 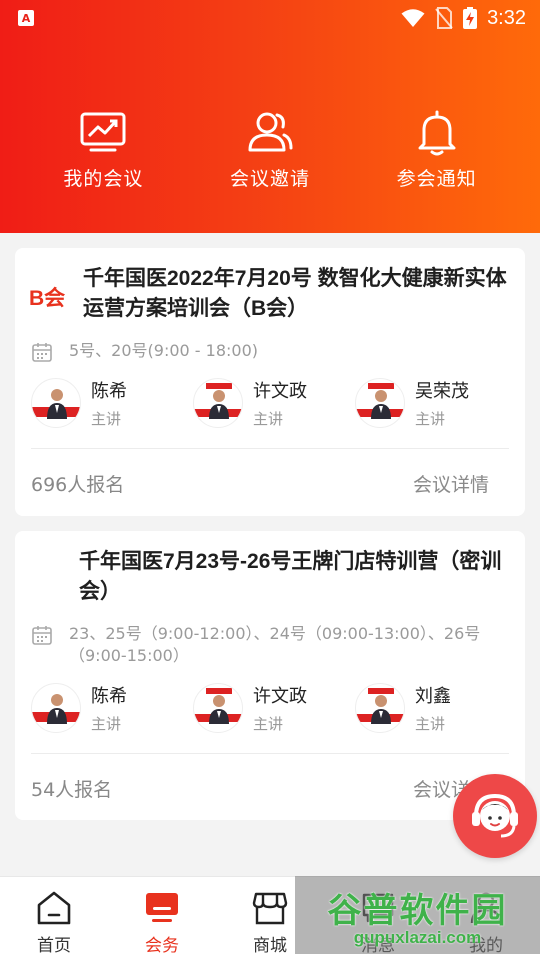 What do you see at coordinates (470, 18) in the screenshot?
I see `battery-charging-icon` at bounding box center [470, 18].